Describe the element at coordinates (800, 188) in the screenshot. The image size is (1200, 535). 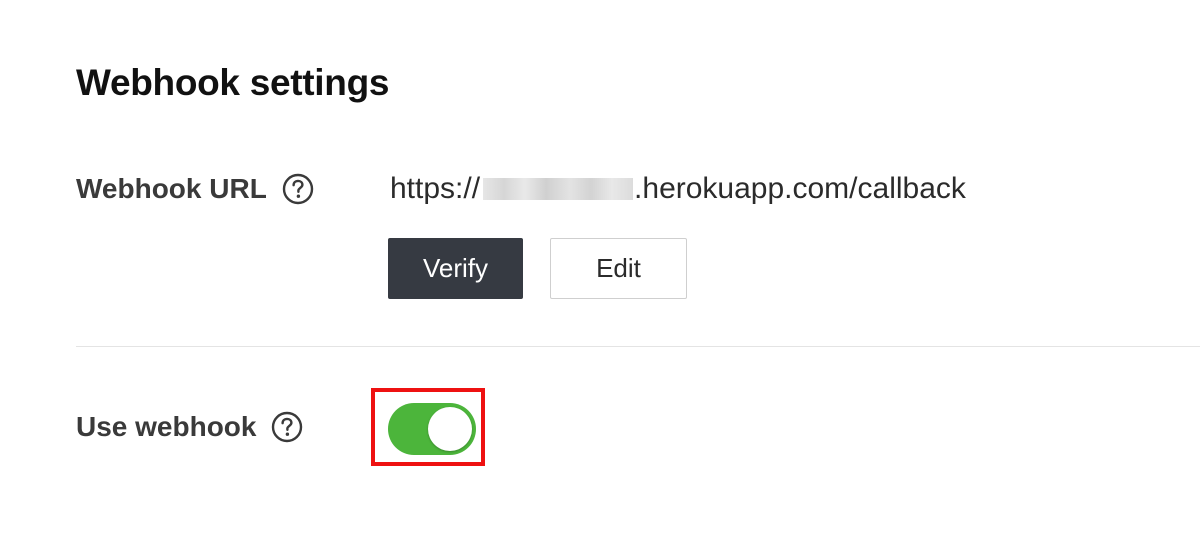
I see `webhook-url-suffix: .herokuapp.com/callback` at that location.